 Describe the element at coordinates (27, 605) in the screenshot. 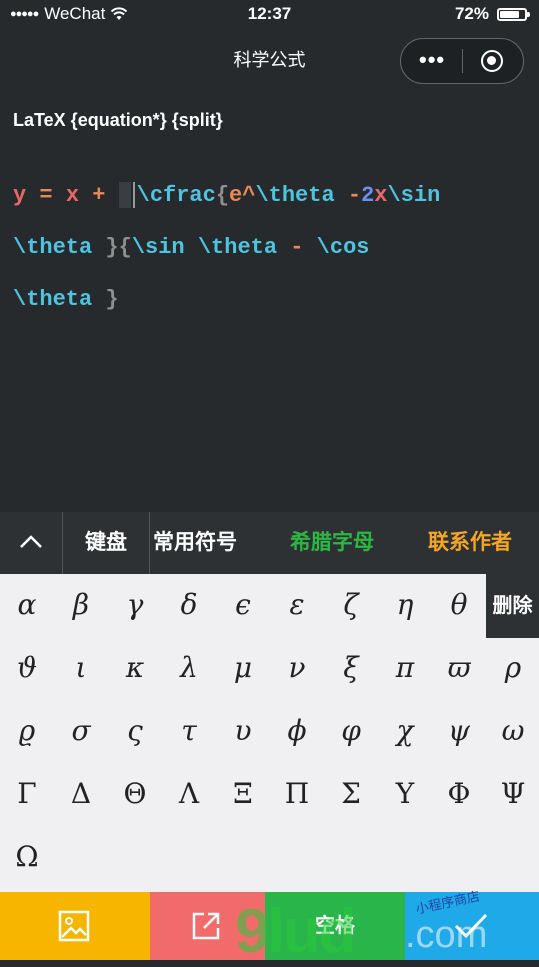

I see `greek-key: α` at that location.